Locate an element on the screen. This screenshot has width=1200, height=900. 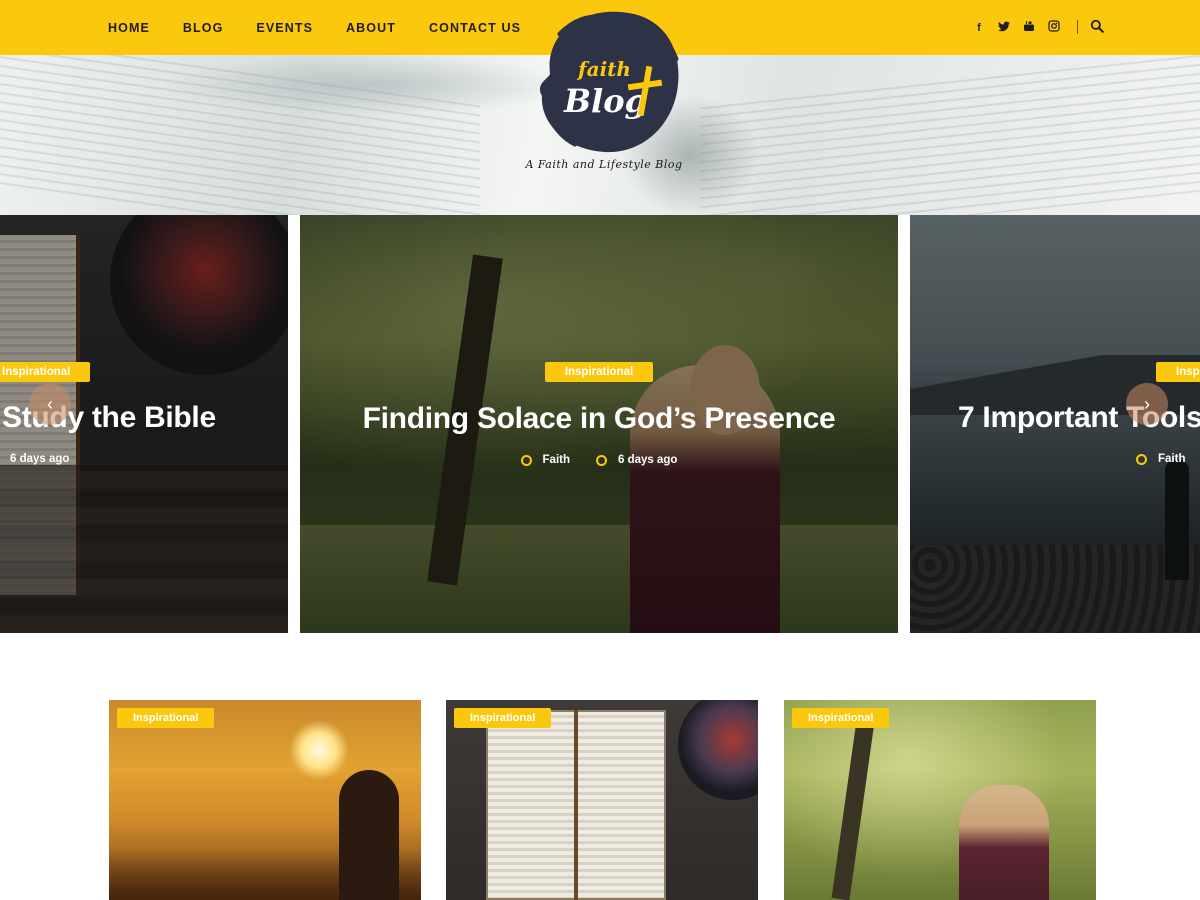
nav-blog: BLOG is located at coordinates (203, 28).